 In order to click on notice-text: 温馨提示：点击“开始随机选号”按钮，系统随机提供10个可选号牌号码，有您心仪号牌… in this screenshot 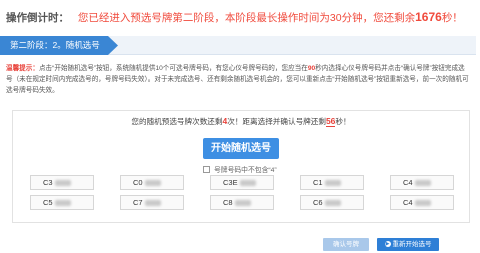, I will do `click(238, 79)`.